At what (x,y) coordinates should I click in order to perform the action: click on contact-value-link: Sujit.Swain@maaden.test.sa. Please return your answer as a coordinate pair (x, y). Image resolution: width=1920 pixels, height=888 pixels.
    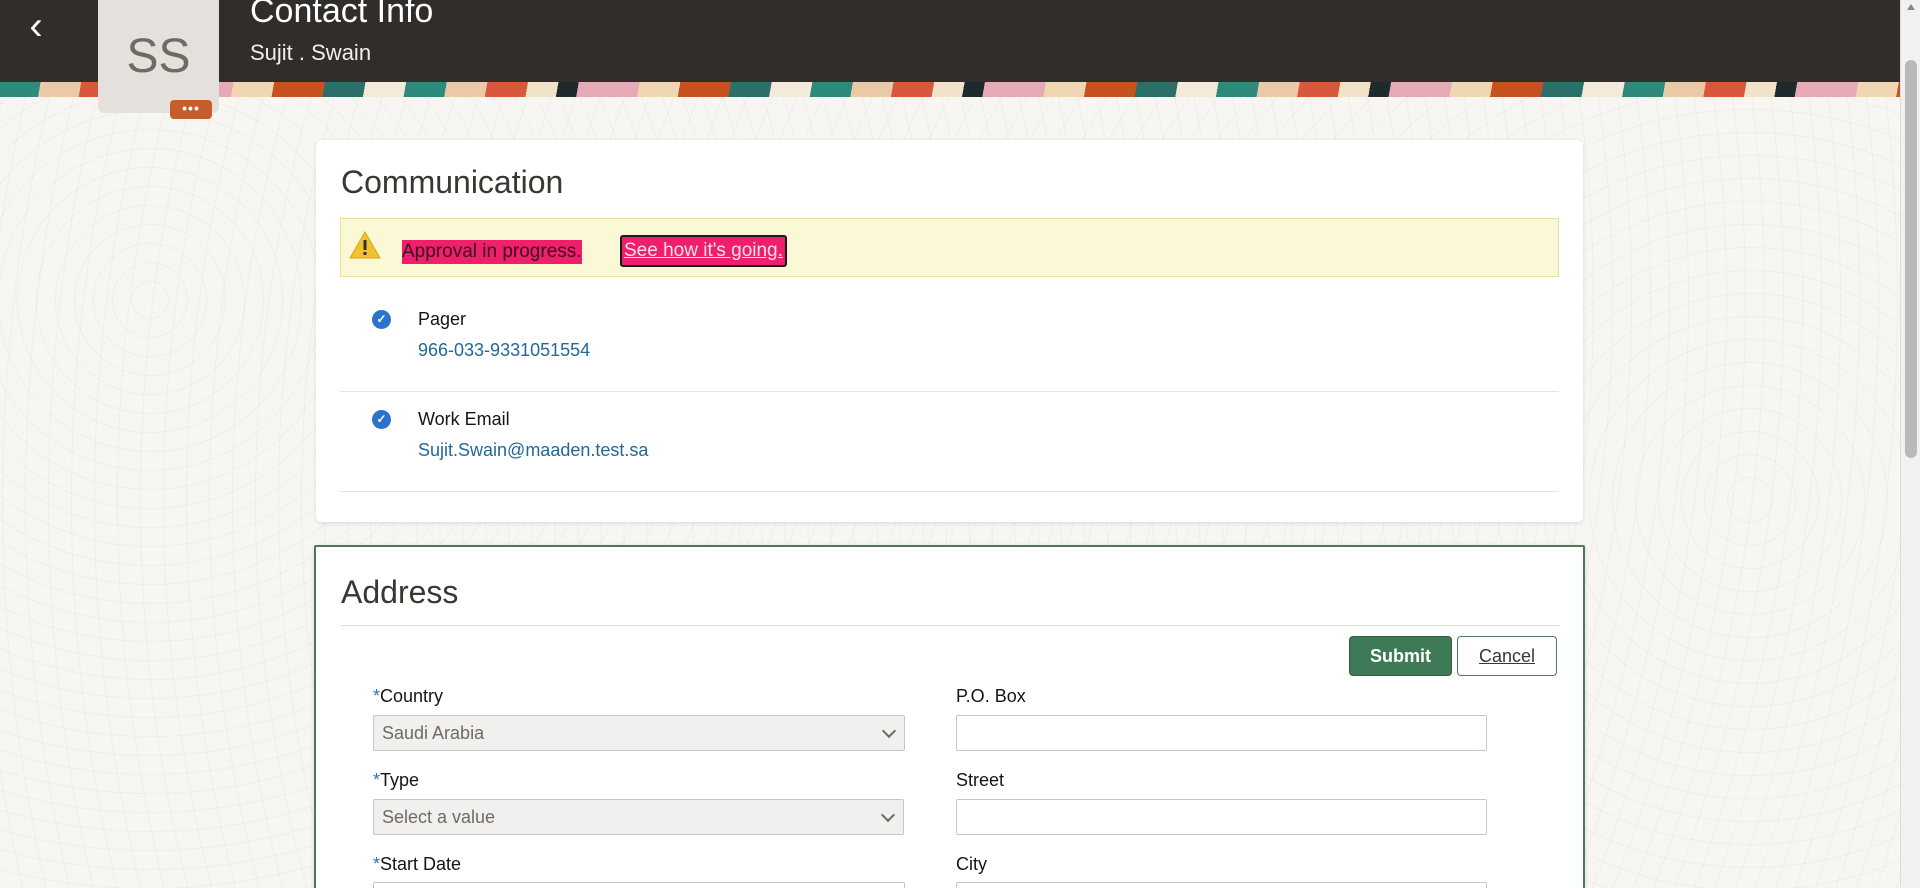
    Looking at the image, I should click on (533, 450).